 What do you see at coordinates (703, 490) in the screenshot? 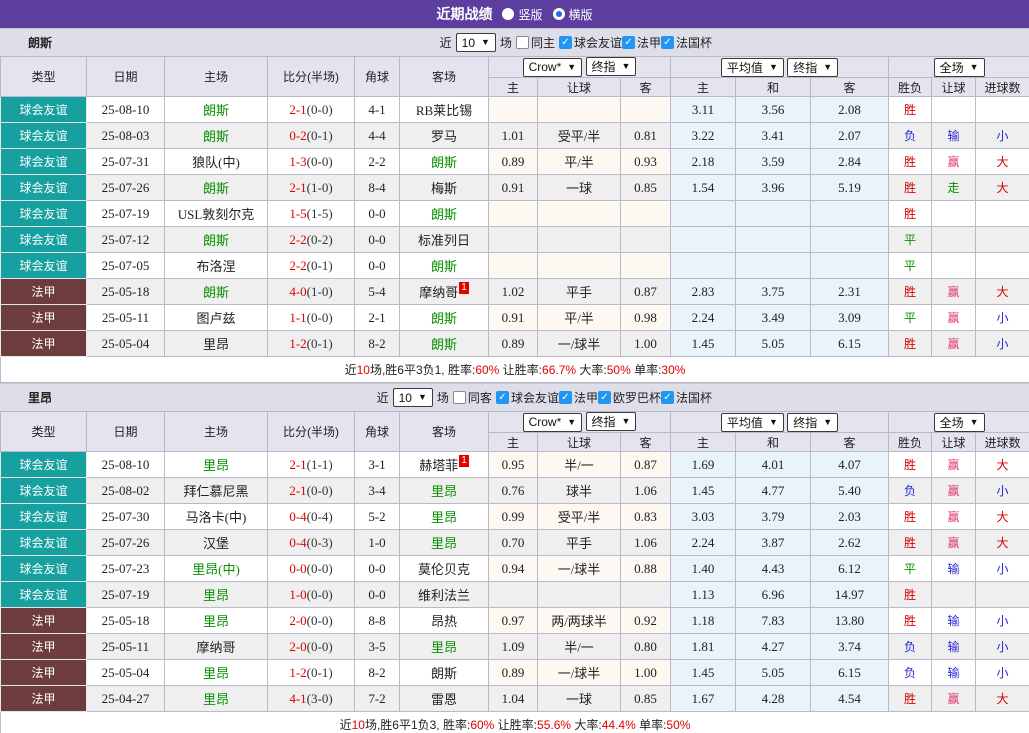
I see `avg-odds-home: 1.45` at bounding box center [703, 490].